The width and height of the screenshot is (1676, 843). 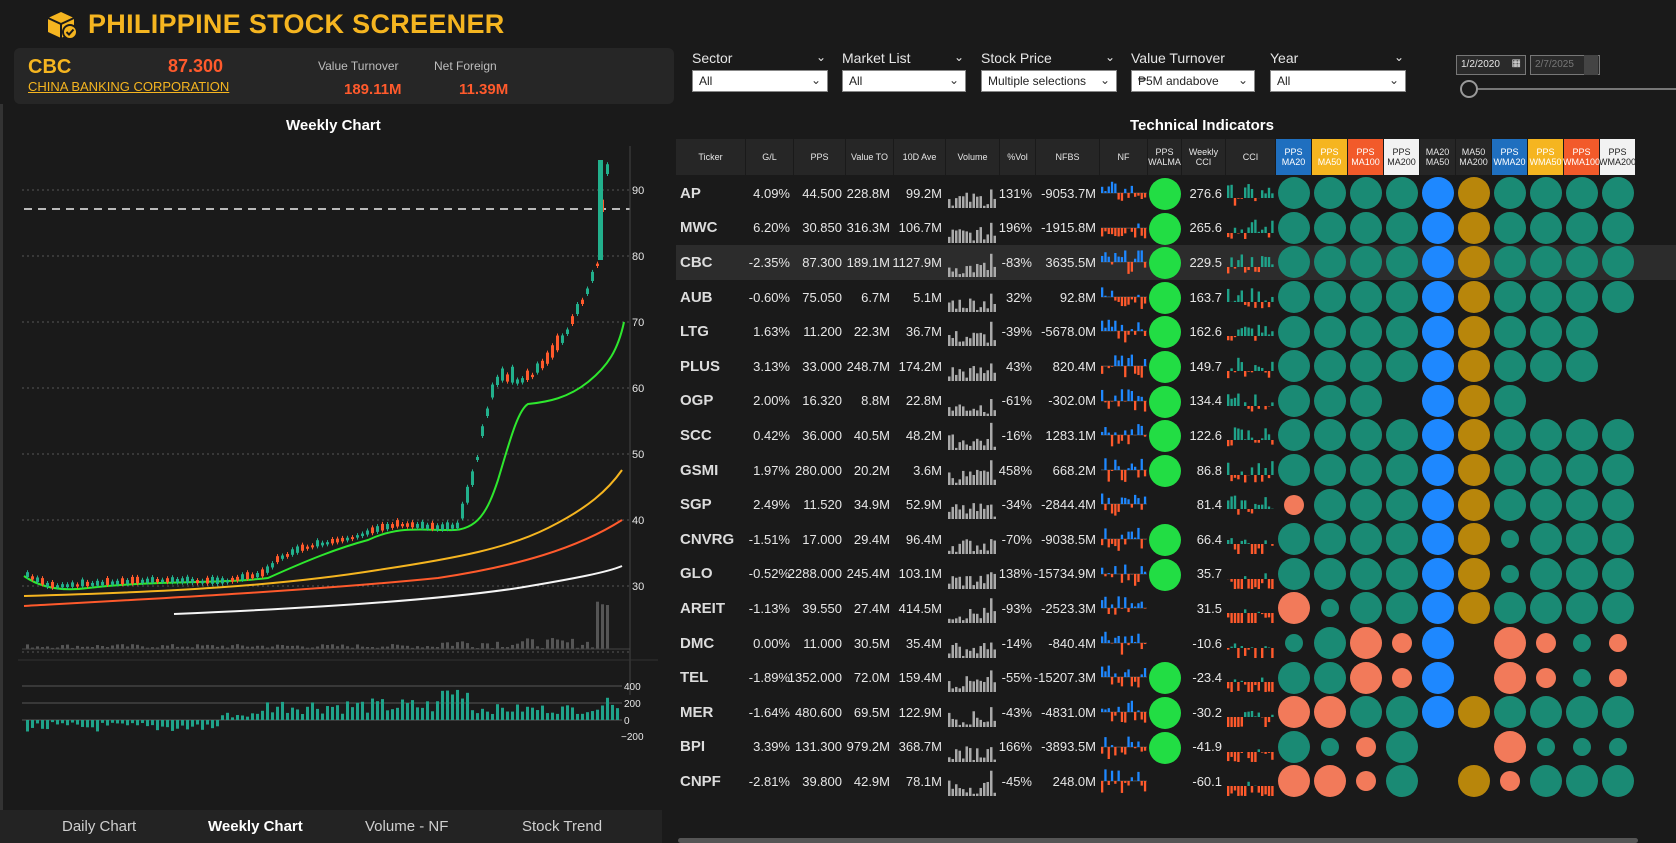 What do you see at coordinates (820, 157) in the screenshot?
I see `column-header: PPS` at bounding box center [820, 157].